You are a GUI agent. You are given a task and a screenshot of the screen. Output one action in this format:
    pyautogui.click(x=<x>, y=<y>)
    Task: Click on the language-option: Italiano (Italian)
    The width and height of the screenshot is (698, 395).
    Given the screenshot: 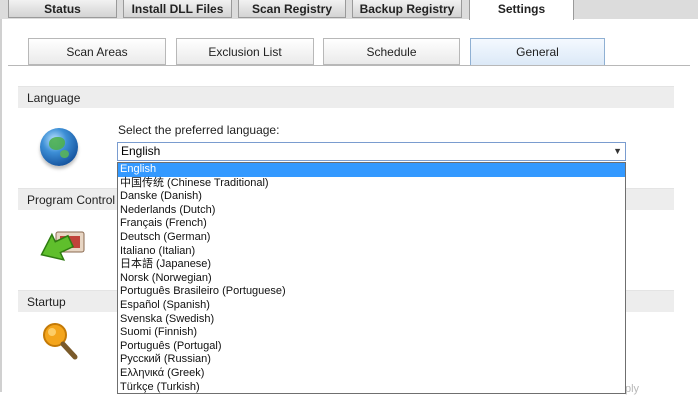 What is the action you would take?
    pyautogui.click(x=371, y=252)
    